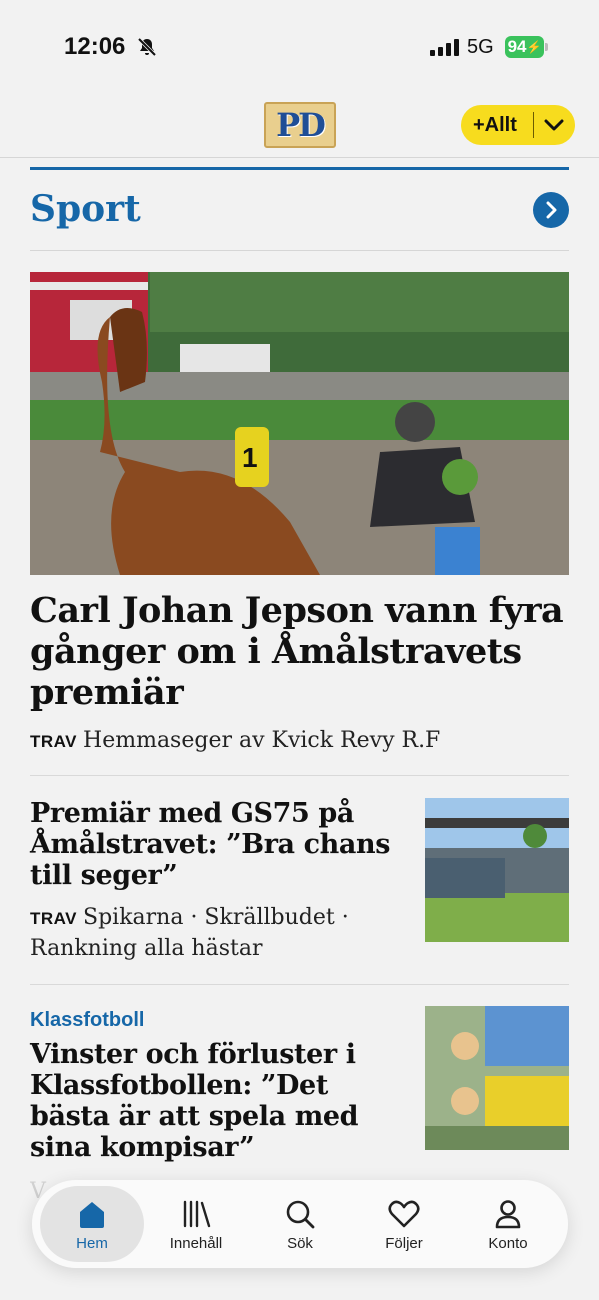 This screenshot has height=1300, width=599. What do you see at coordinates (196, 1243) in the screenshot?
I see `nav-label: Innehåll` at bounding box center [196, 1243].